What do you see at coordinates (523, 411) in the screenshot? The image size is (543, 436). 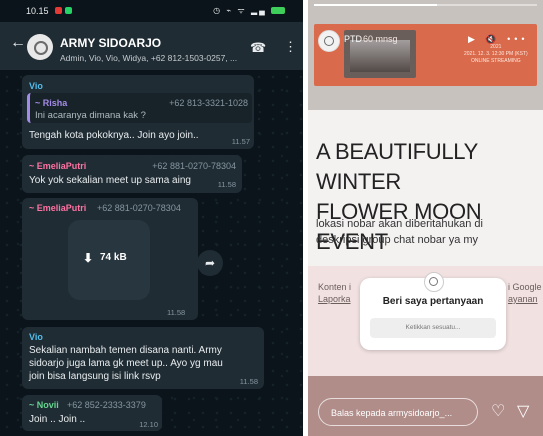 I see `send-icon: ▽` at bounding box center [523, 411].